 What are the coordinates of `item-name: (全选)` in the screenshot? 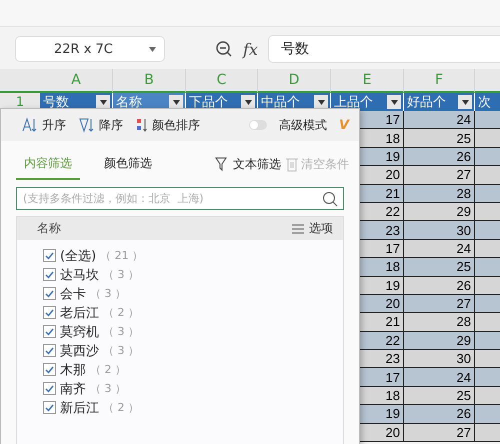 It's located at (78, 256).